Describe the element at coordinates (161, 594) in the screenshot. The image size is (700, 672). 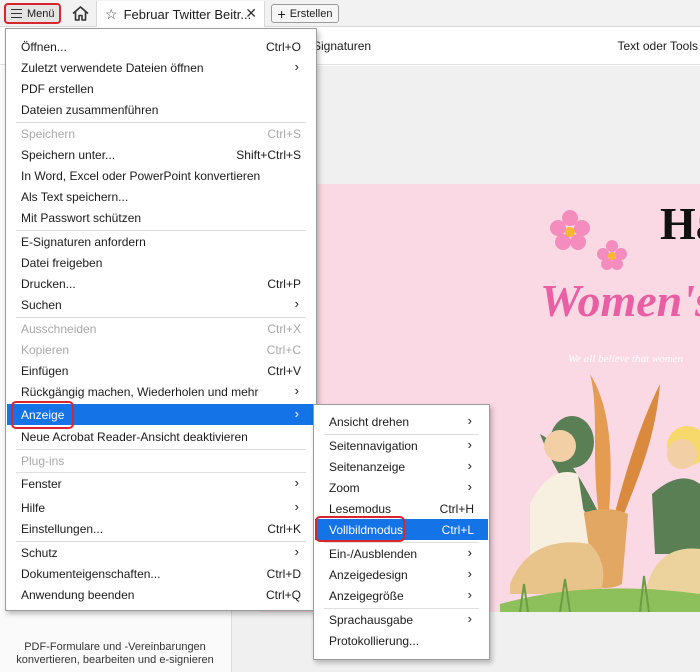
I see `menu-item-anwendung-beenden: Anwendung beenden Ctrl+Q` at that location.